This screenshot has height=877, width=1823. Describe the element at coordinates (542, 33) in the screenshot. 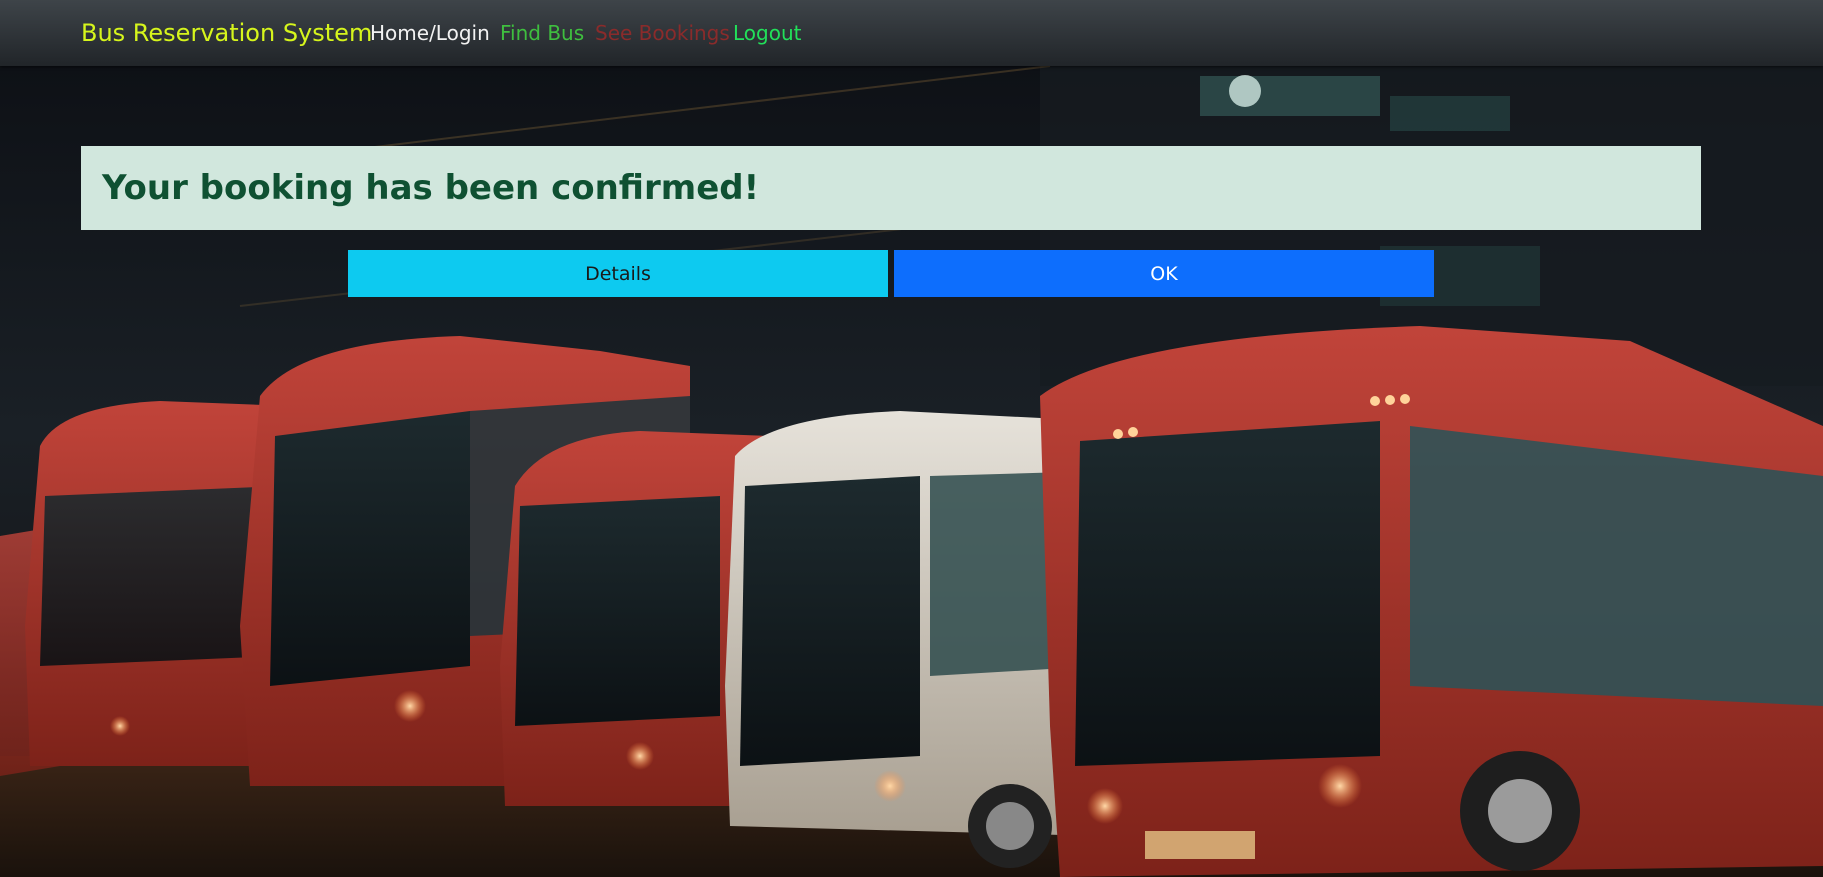

I see `nav-find-bus: Find Bus` at that location.